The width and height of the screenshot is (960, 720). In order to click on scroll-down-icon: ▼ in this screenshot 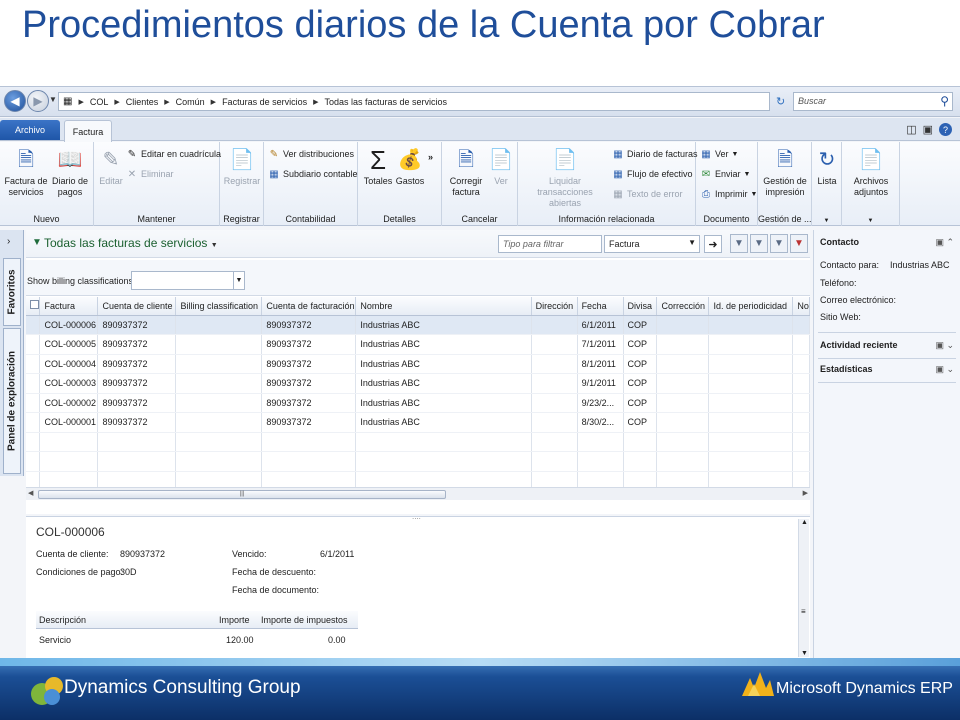, I will do `click(804, 653)`.